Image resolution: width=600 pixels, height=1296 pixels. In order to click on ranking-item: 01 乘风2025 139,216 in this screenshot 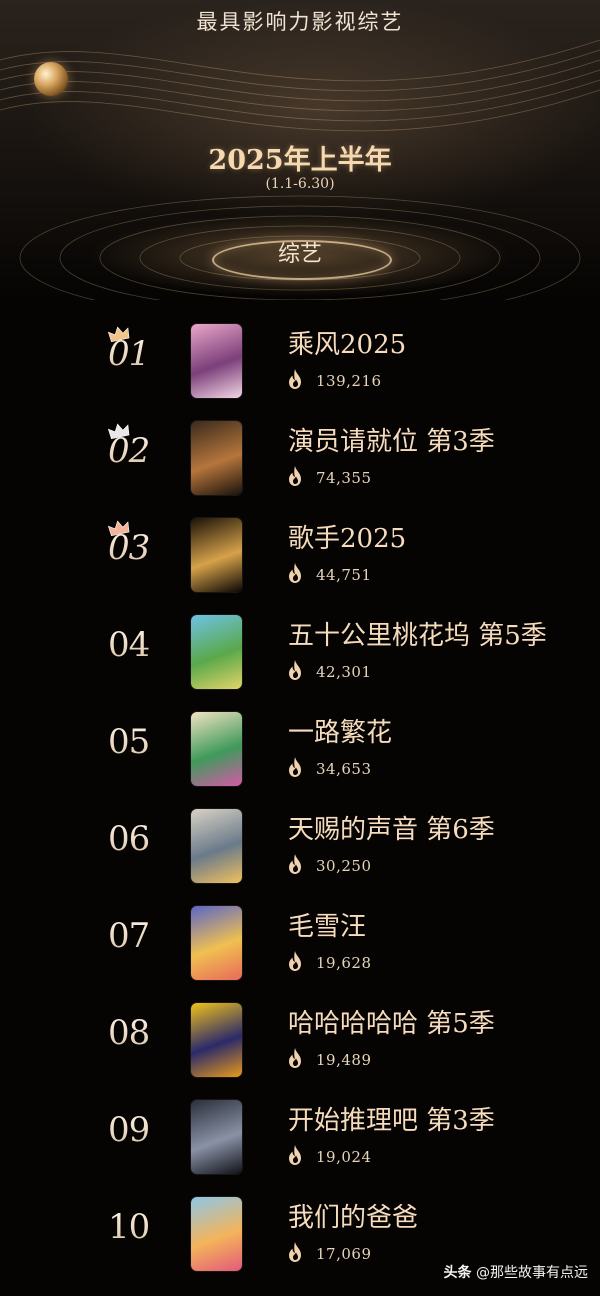, I will do `click(300, 363)`.